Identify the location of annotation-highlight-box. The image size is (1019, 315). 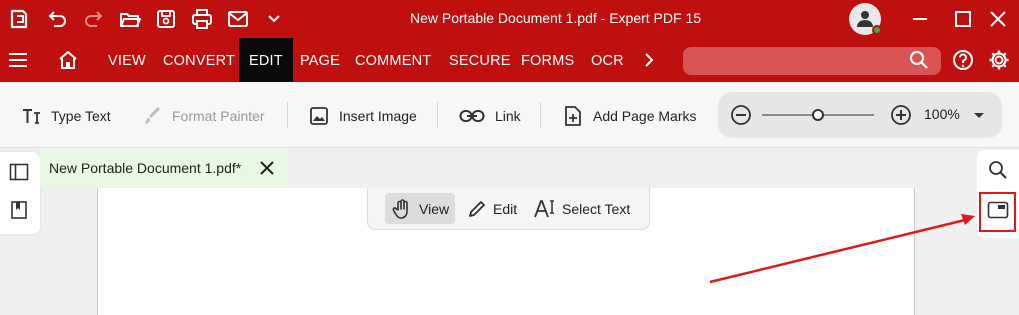
(997, 212).